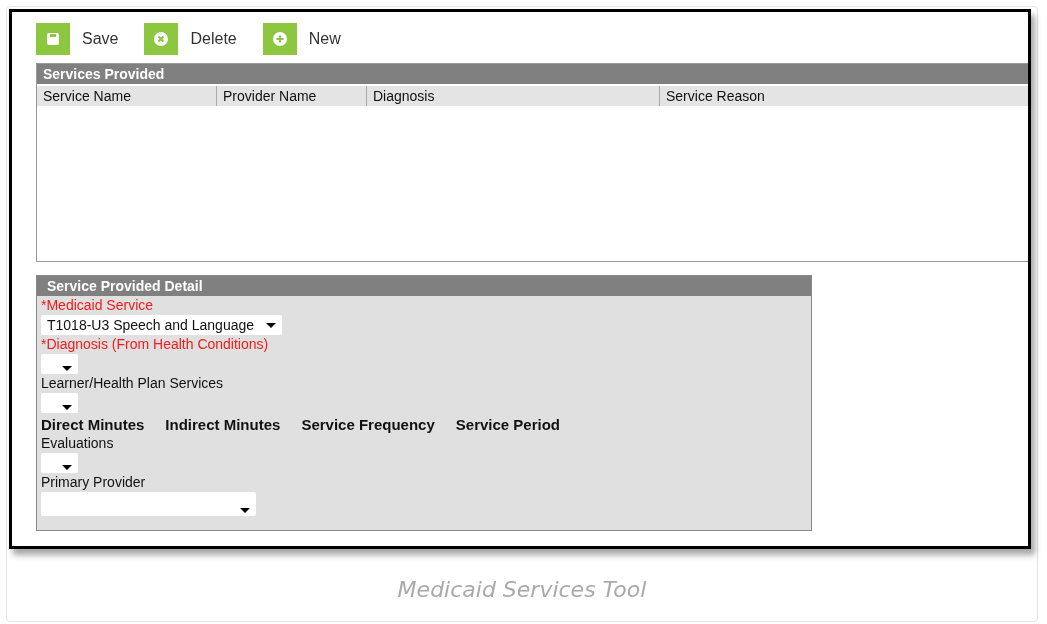  What do you see at coordinates (223, 424) in the screenshot?
I see `column-heading: Indirect Minutes` at bounding box center [223, 424].